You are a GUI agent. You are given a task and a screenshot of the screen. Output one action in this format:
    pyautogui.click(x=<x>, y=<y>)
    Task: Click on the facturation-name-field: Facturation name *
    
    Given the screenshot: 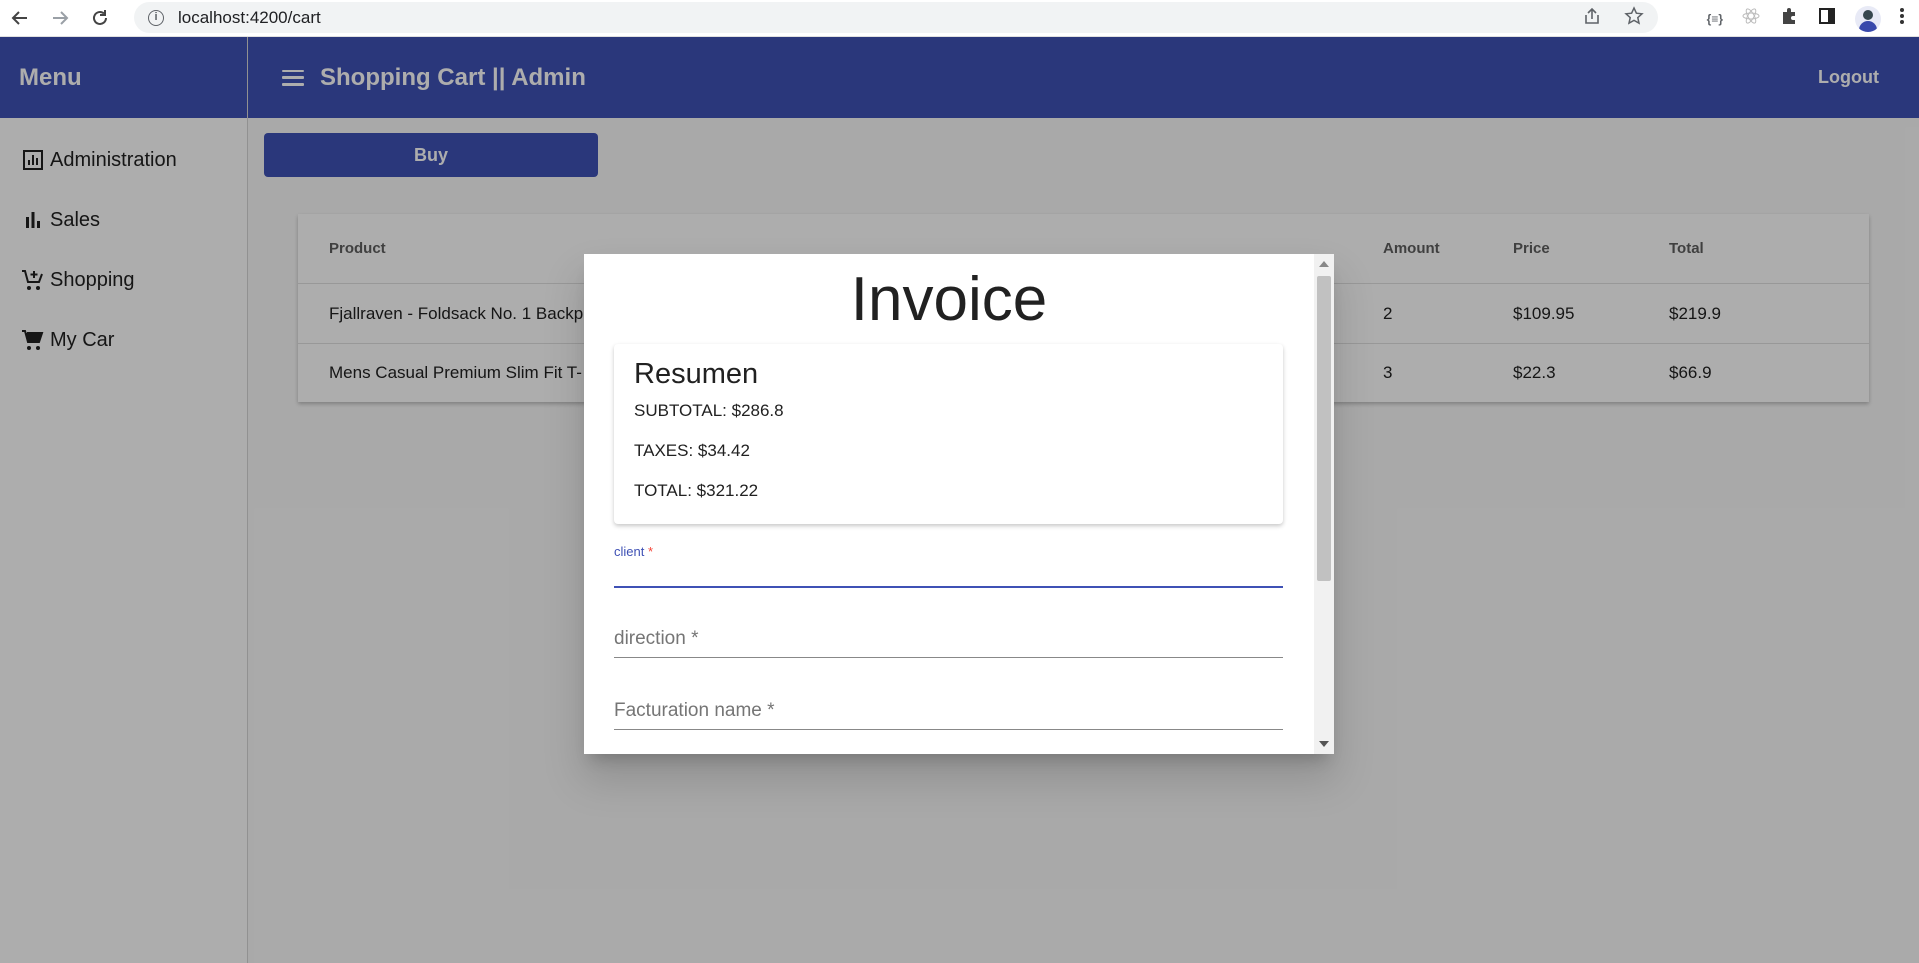 What is the action you would take?
    pyautogui.click(x=948, y=708)
    